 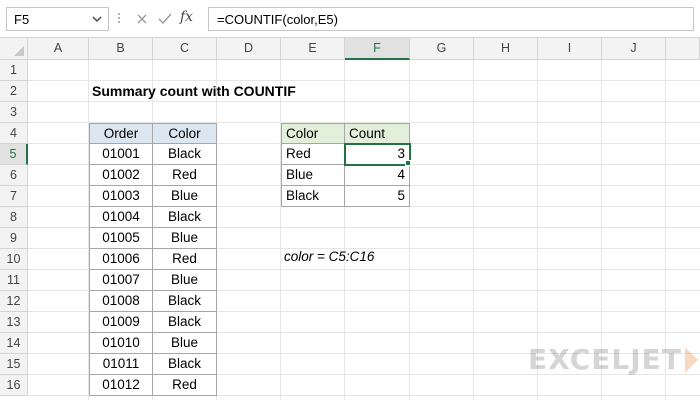 What do you see at coordinates (313, 196) in the screenshot?
I see `summary-color-cell: Black` at bounding box center [313, 196].